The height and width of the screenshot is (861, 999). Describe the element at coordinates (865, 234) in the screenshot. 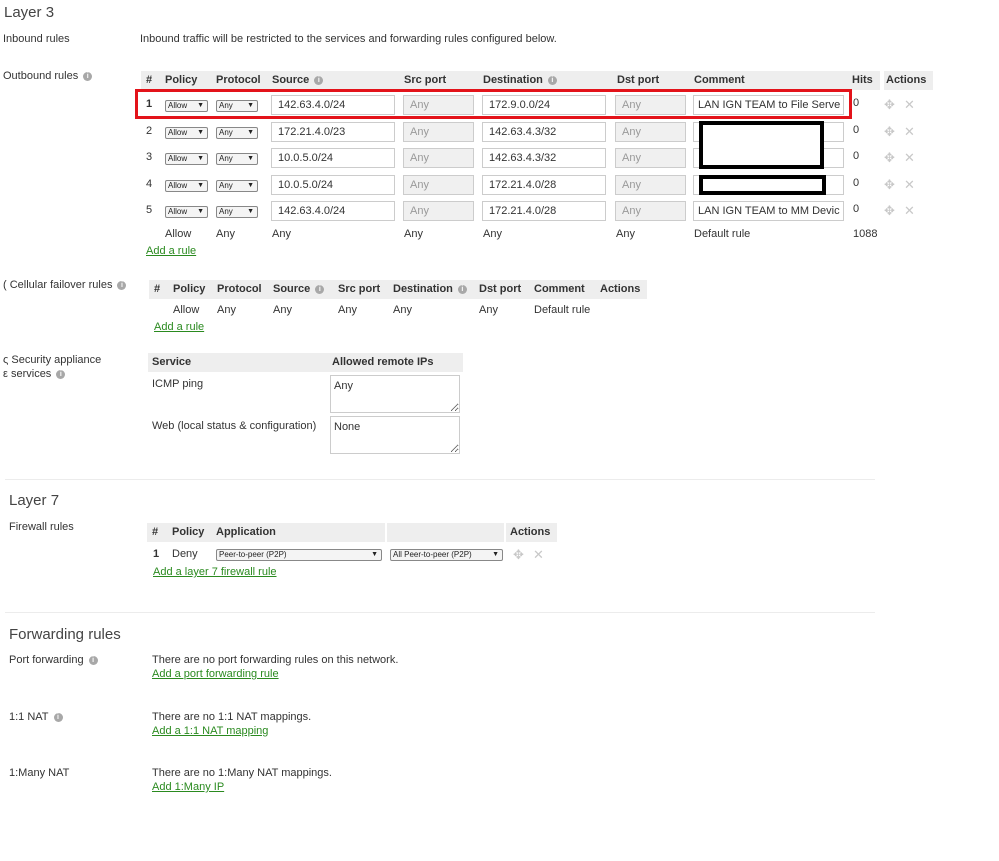

I see `default-hits: 1088` at that location.